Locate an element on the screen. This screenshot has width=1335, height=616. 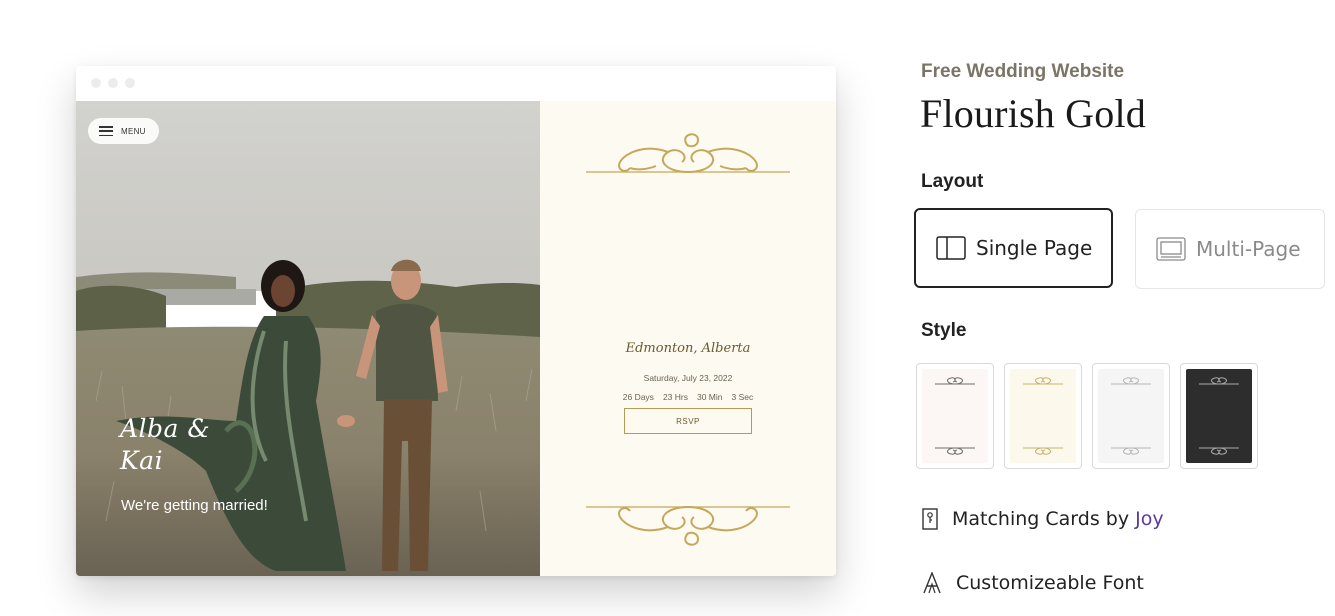
feature-label: Matching Cards by is located at coordinates (1044, 519).